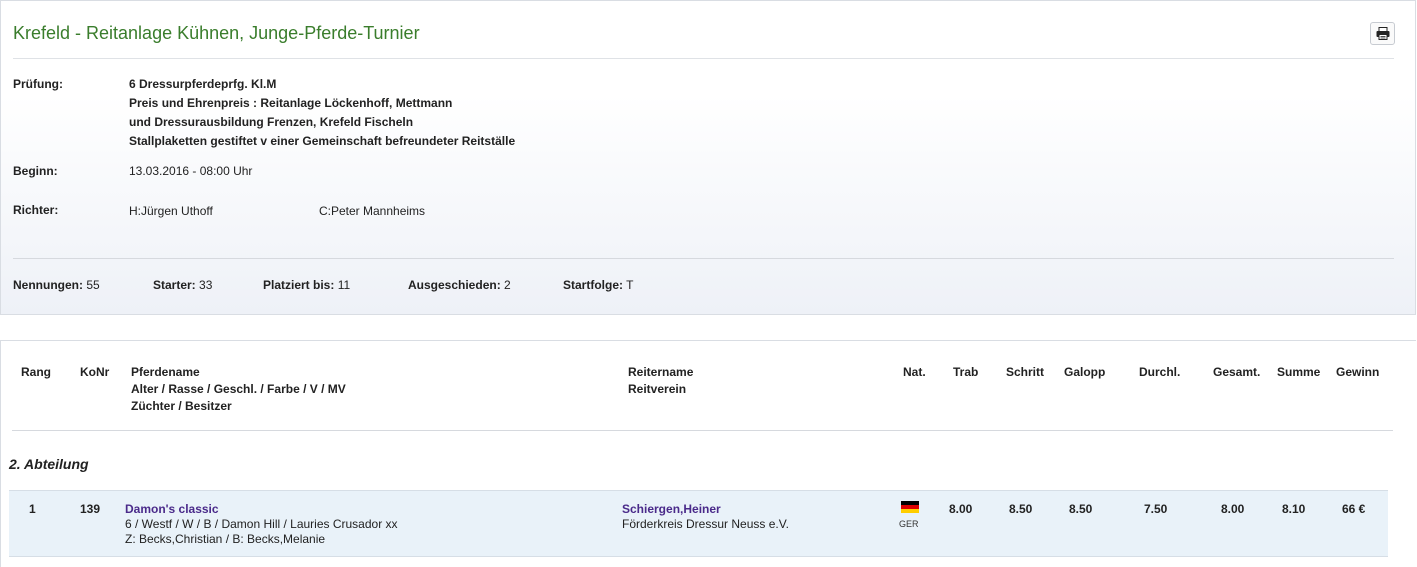  Describe the element at coordinates (660, 381) in the screenshot. I see `col-header-reiter: Reitername Reitverein` at that location.